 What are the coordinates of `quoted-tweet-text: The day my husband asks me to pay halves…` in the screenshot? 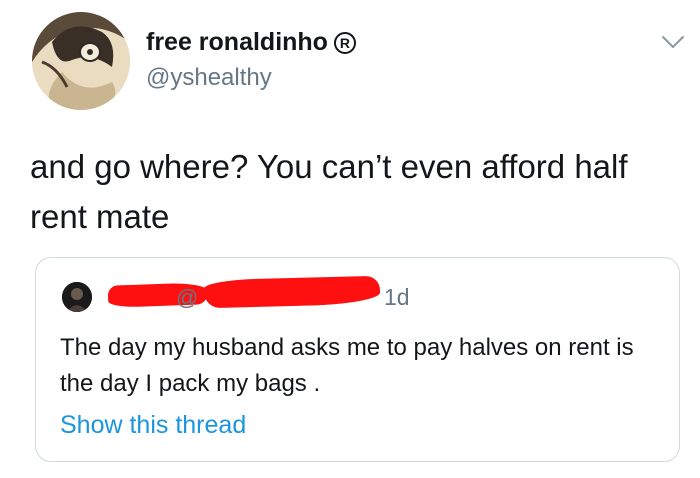 It's located at (347, 365).